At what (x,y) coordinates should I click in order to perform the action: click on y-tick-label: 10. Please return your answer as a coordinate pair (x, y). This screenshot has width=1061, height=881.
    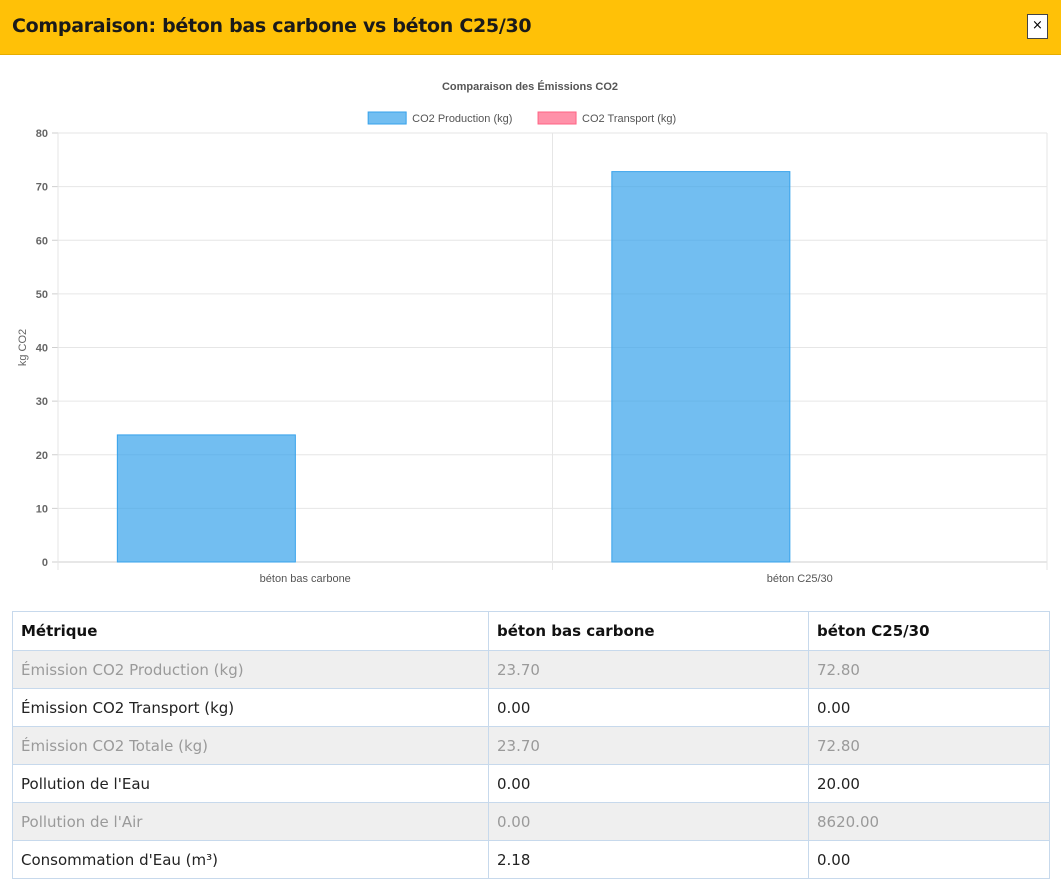
    Looking at the image, I should click on (42, 509).